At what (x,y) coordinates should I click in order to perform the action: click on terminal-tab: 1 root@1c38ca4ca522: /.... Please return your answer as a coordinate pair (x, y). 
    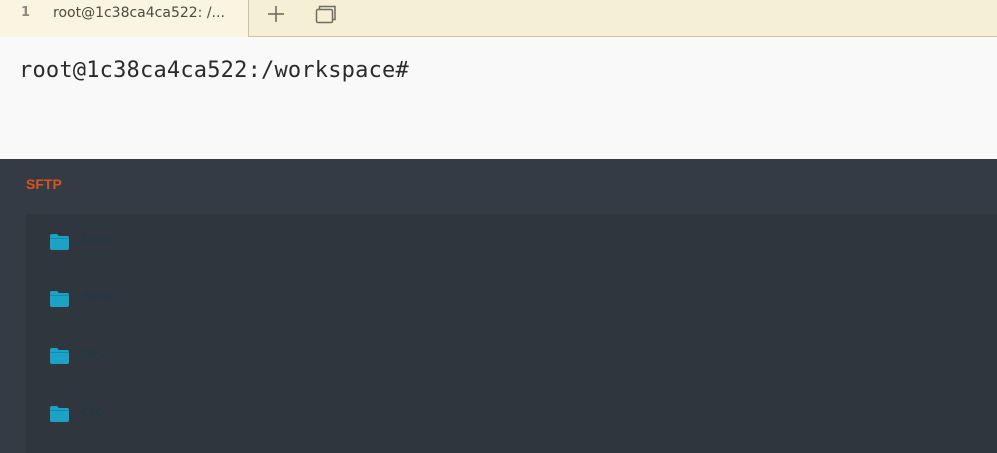
    Looking at the image, I should click on (124, 18).